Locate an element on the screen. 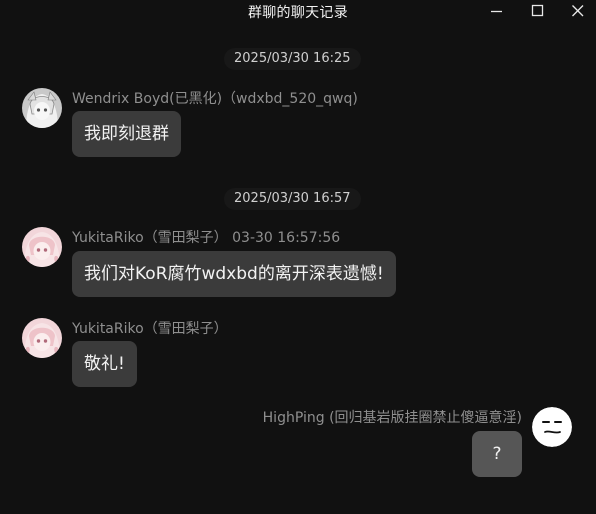 The height and width of the screenshot is (514, 596). timestamp-divider: 2025/03/30 16:57 is located at coordinates (292, 199).